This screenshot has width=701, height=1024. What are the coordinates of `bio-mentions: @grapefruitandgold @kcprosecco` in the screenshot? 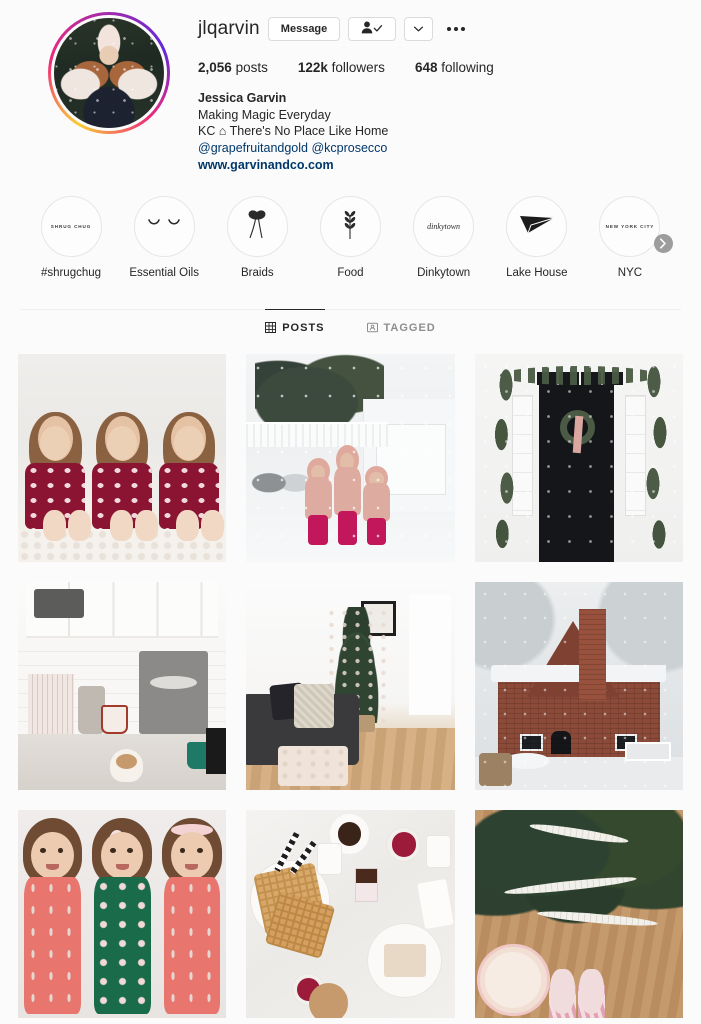 It's located at (292, 148).